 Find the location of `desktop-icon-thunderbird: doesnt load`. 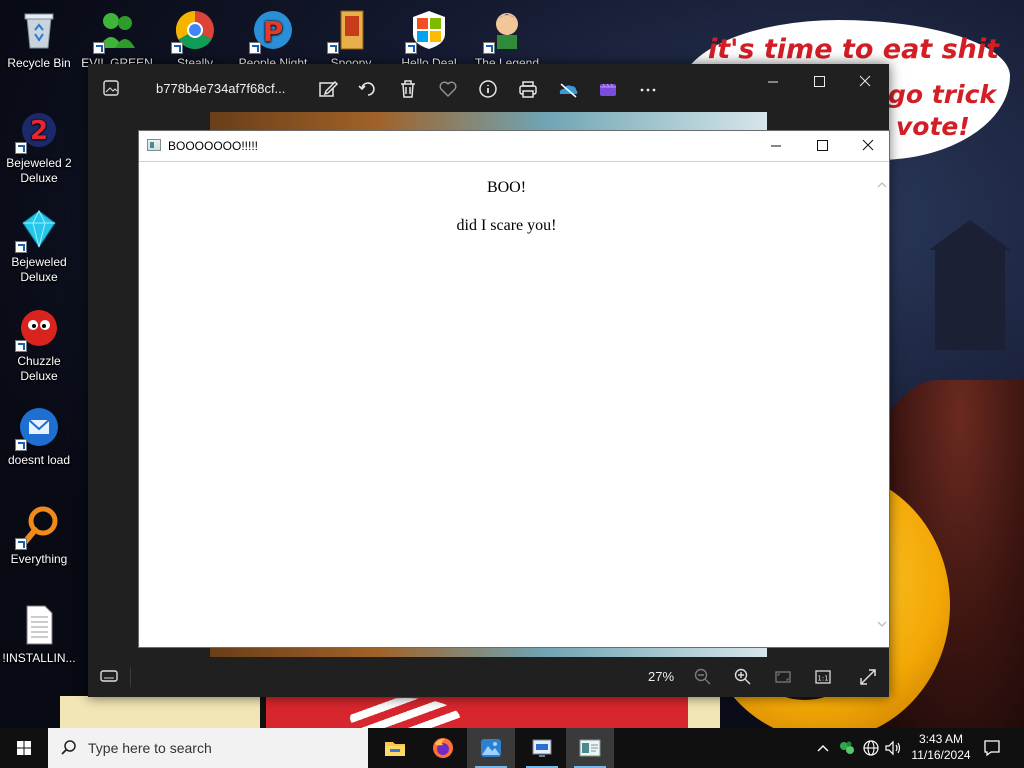

desktop-icon-thunderbird: doesnt load is located at coordinates (39, 436).